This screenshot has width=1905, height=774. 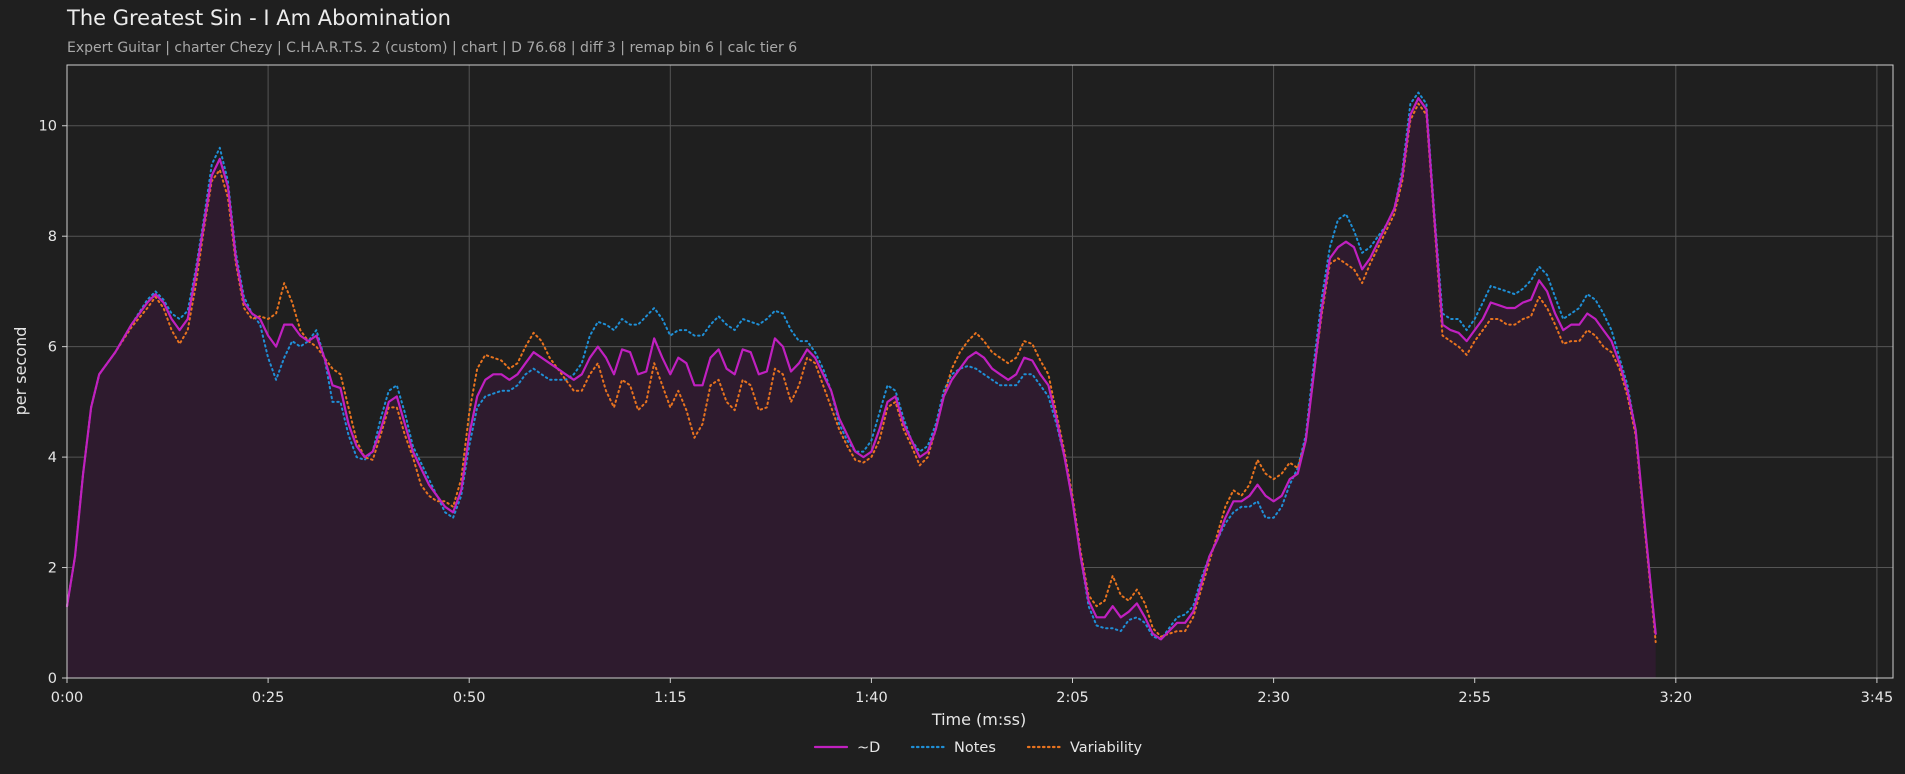 What do you see at coordinates (1877, 698) in the screenshot?
I see `x-tick-label: 3:45` at bounding box center [1877, 698].